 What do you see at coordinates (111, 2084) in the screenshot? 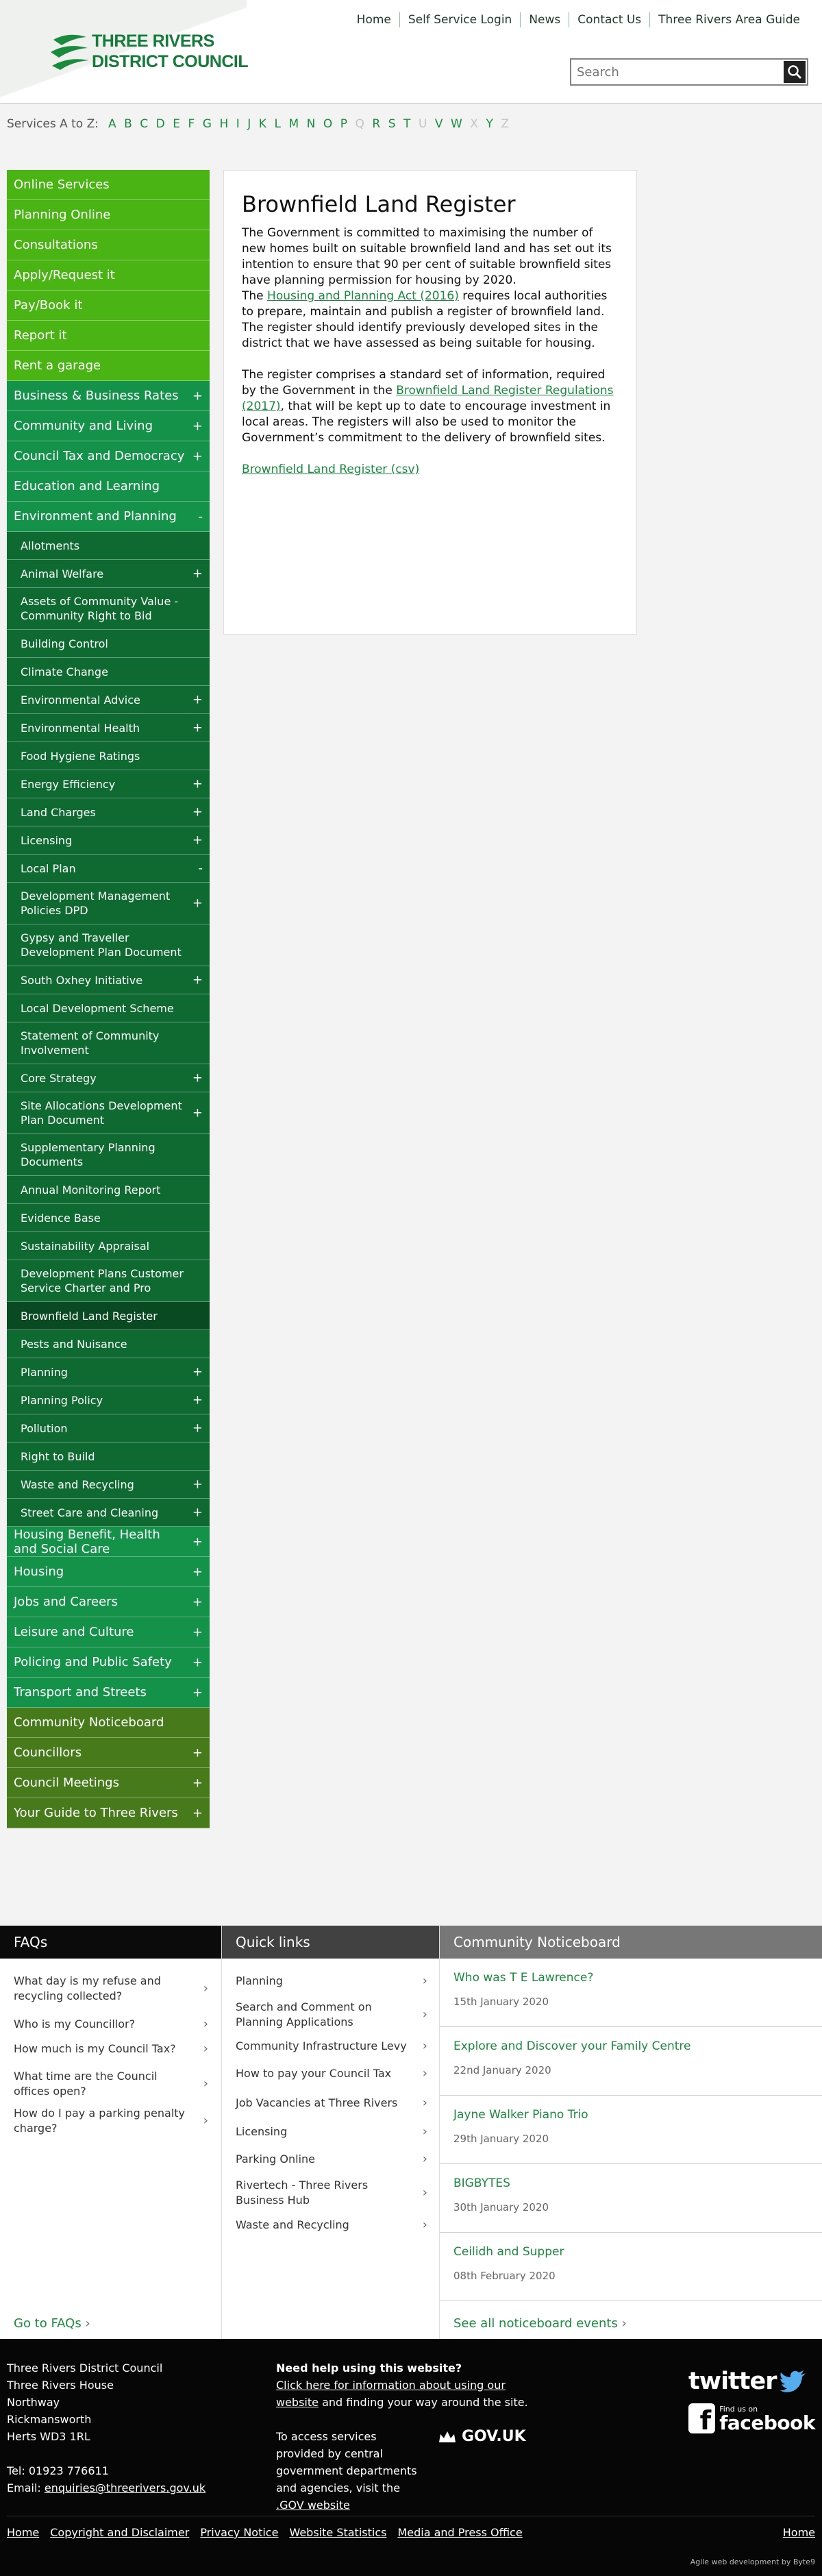
I see `faq-link: What time are the Council offices open? ›` at bounding box center [111, 2084].